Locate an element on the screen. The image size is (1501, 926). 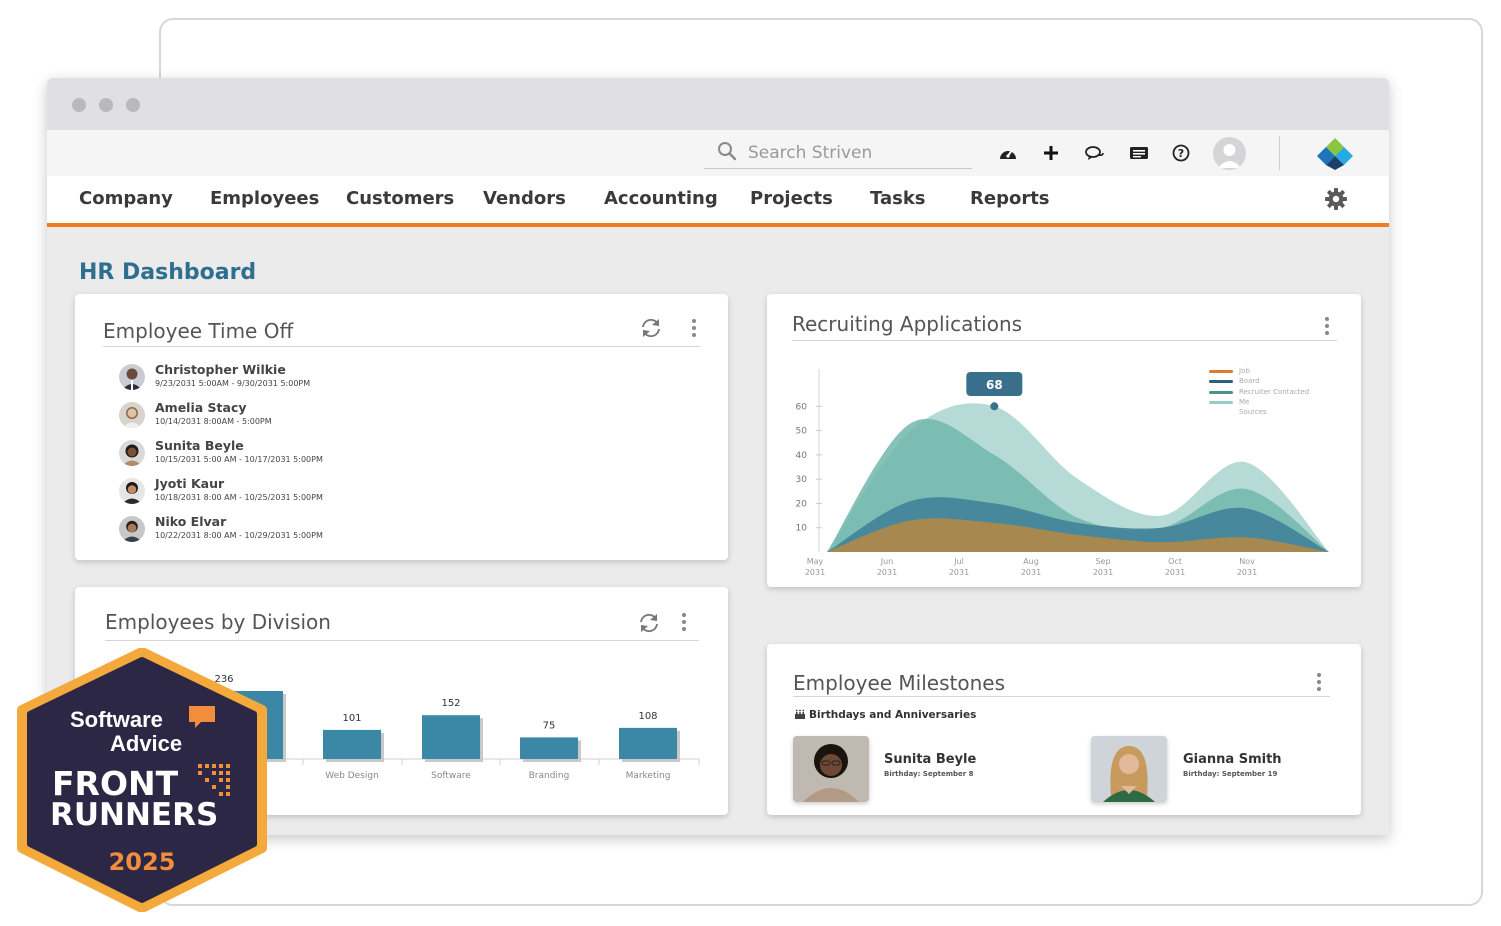
page-title: HR Dashboard is located at coordinates (168, 272).